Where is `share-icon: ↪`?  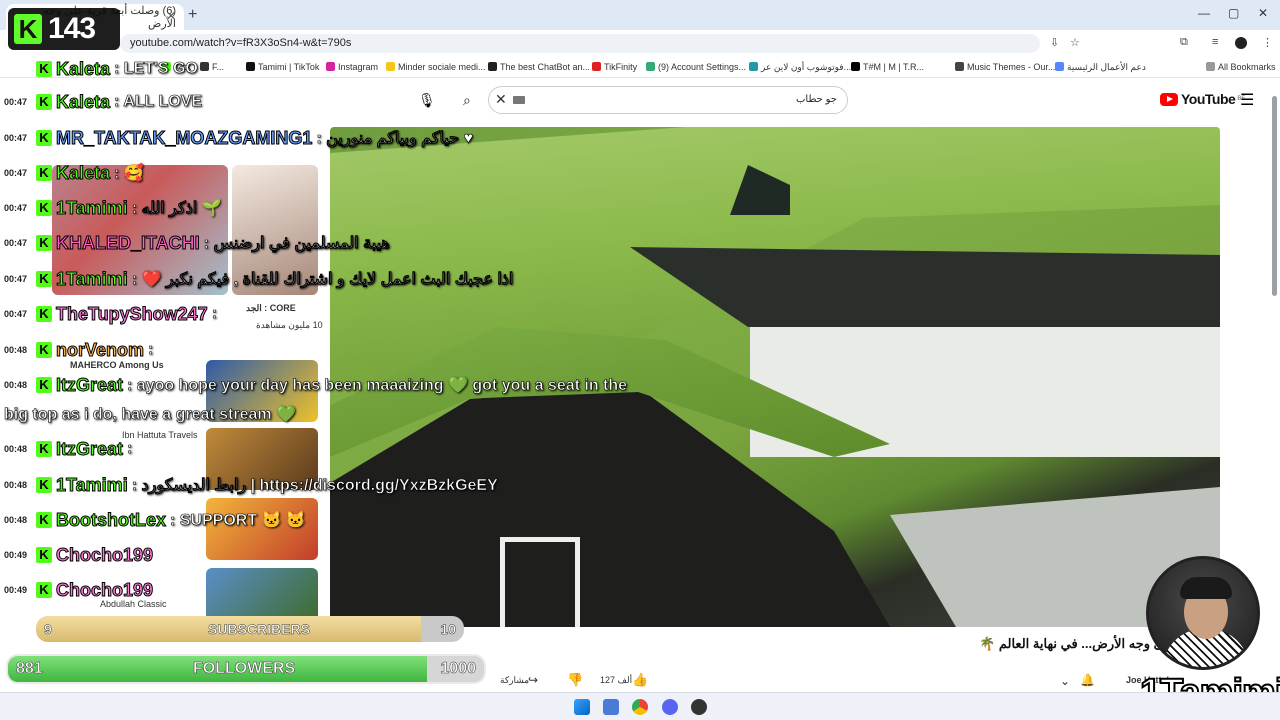
share-icon: ↪ is located at coordinates (533, 680).